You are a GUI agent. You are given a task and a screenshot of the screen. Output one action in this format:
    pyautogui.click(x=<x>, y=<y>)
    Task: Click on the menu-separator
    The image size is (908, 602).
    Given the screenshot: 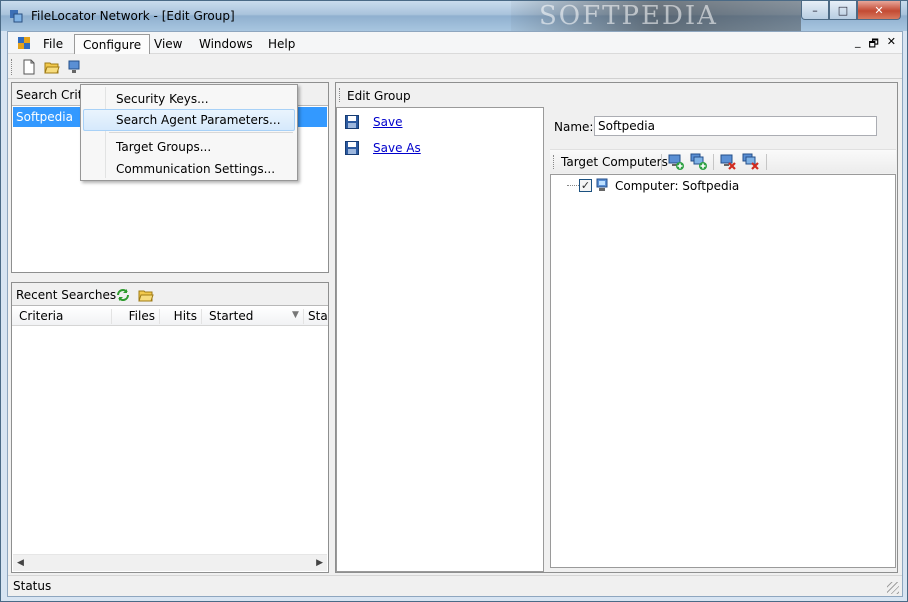 What is the action you would take?
    pyautogui.click(x=201, y=132)
    